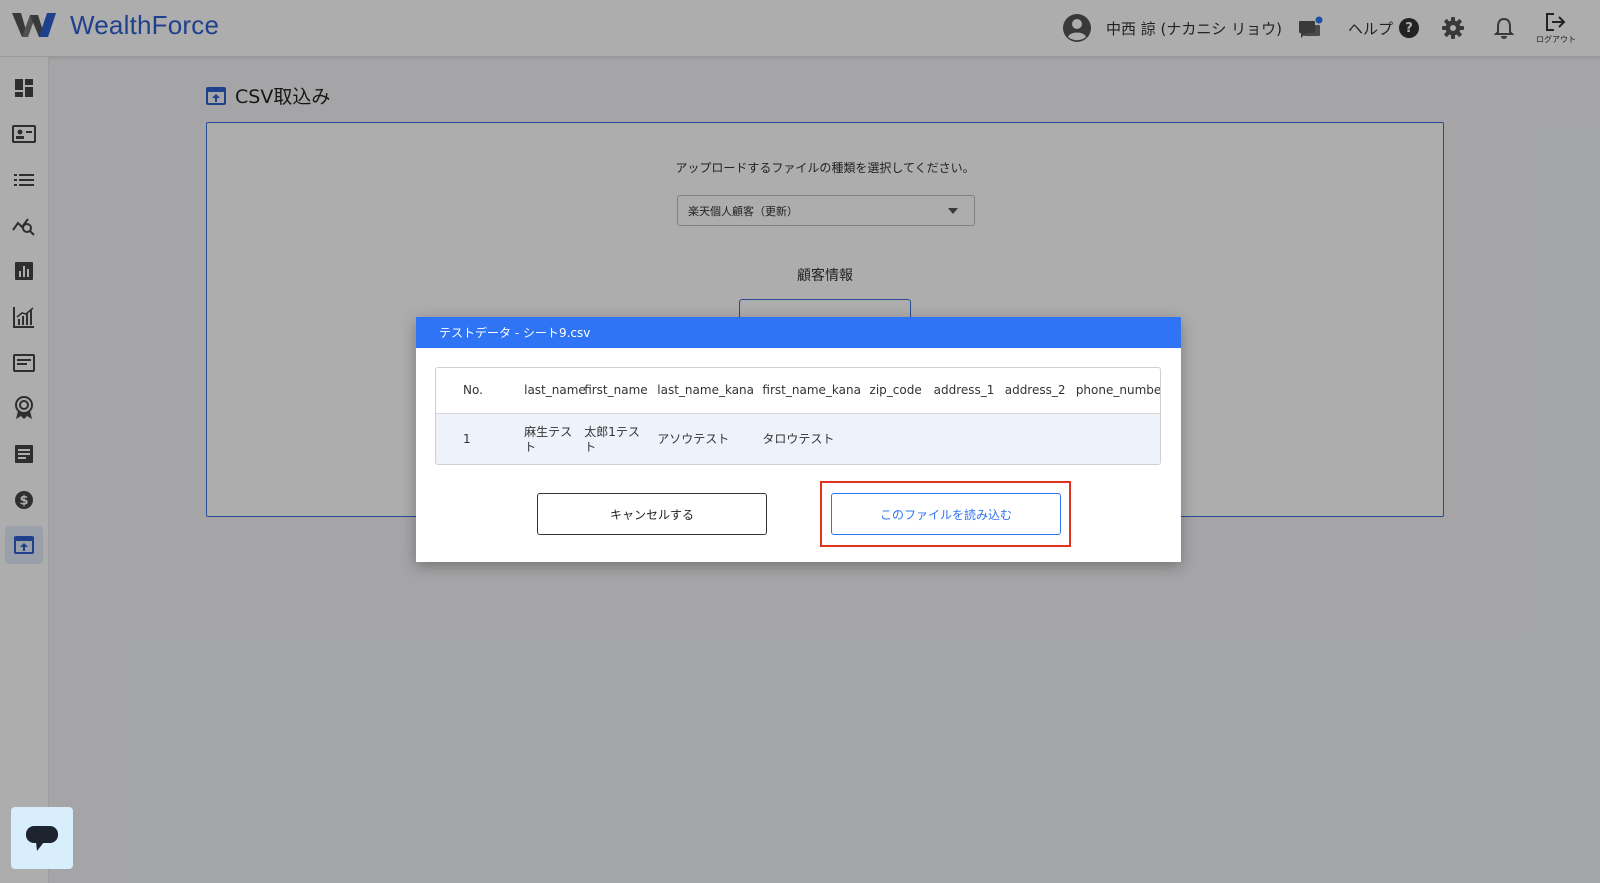  I want to click on table-cell: 1, so click(494, 438).